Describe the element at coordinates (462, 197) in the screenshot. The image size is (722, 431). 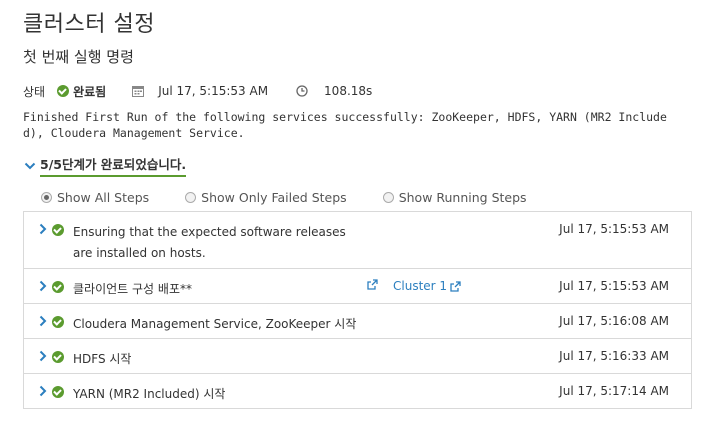
I see `filter-label: Show Running Steps` at that location.